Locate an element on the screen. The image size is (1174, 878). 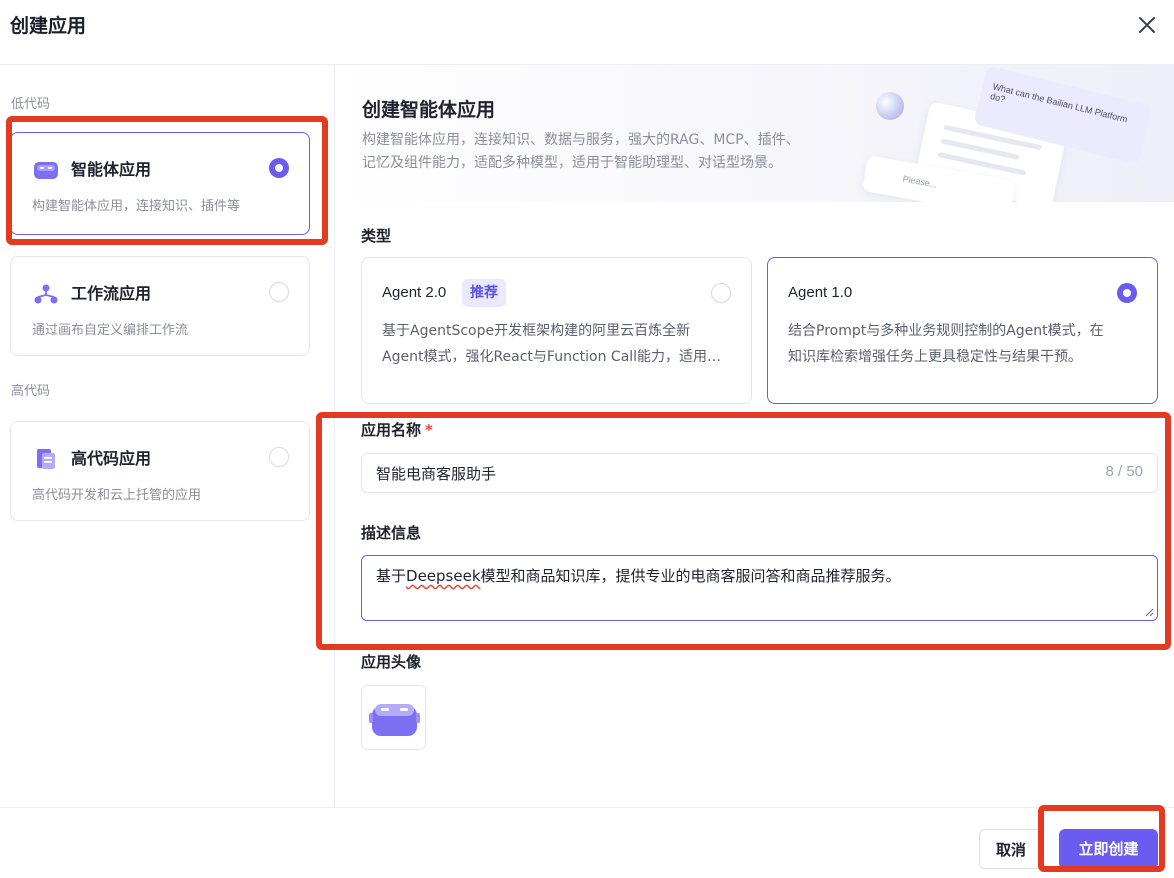
high-code-label: 高代码 is located at coordinates (31, 391).